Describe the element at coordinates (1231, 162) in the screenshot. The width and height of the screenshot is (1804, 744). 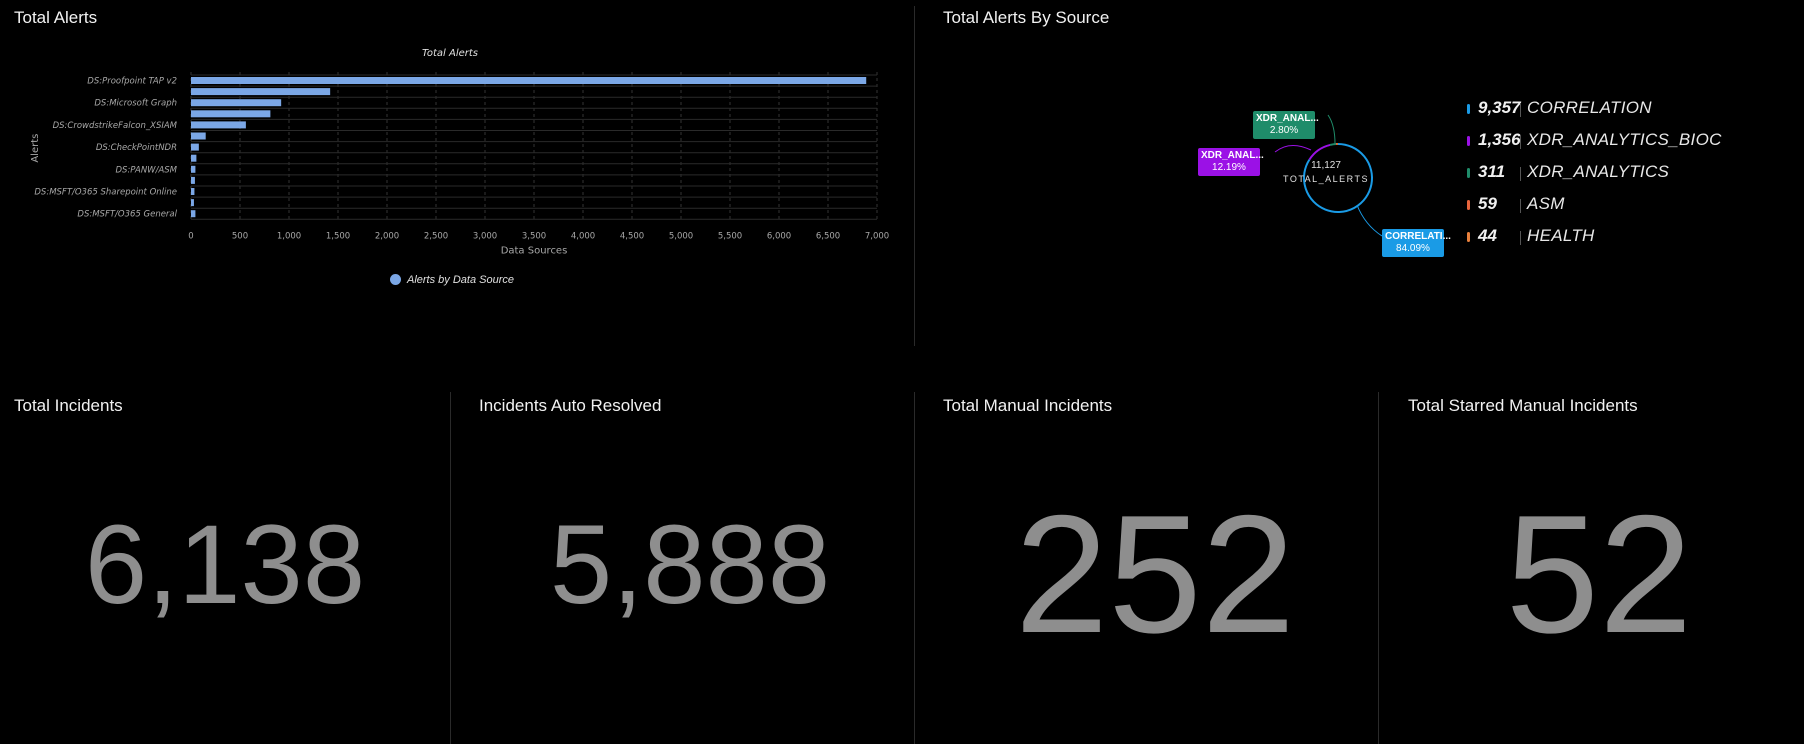
I see `pie-tag-xdr-analytics-bioc: XDR_ANAL... 12.19%` at that location.